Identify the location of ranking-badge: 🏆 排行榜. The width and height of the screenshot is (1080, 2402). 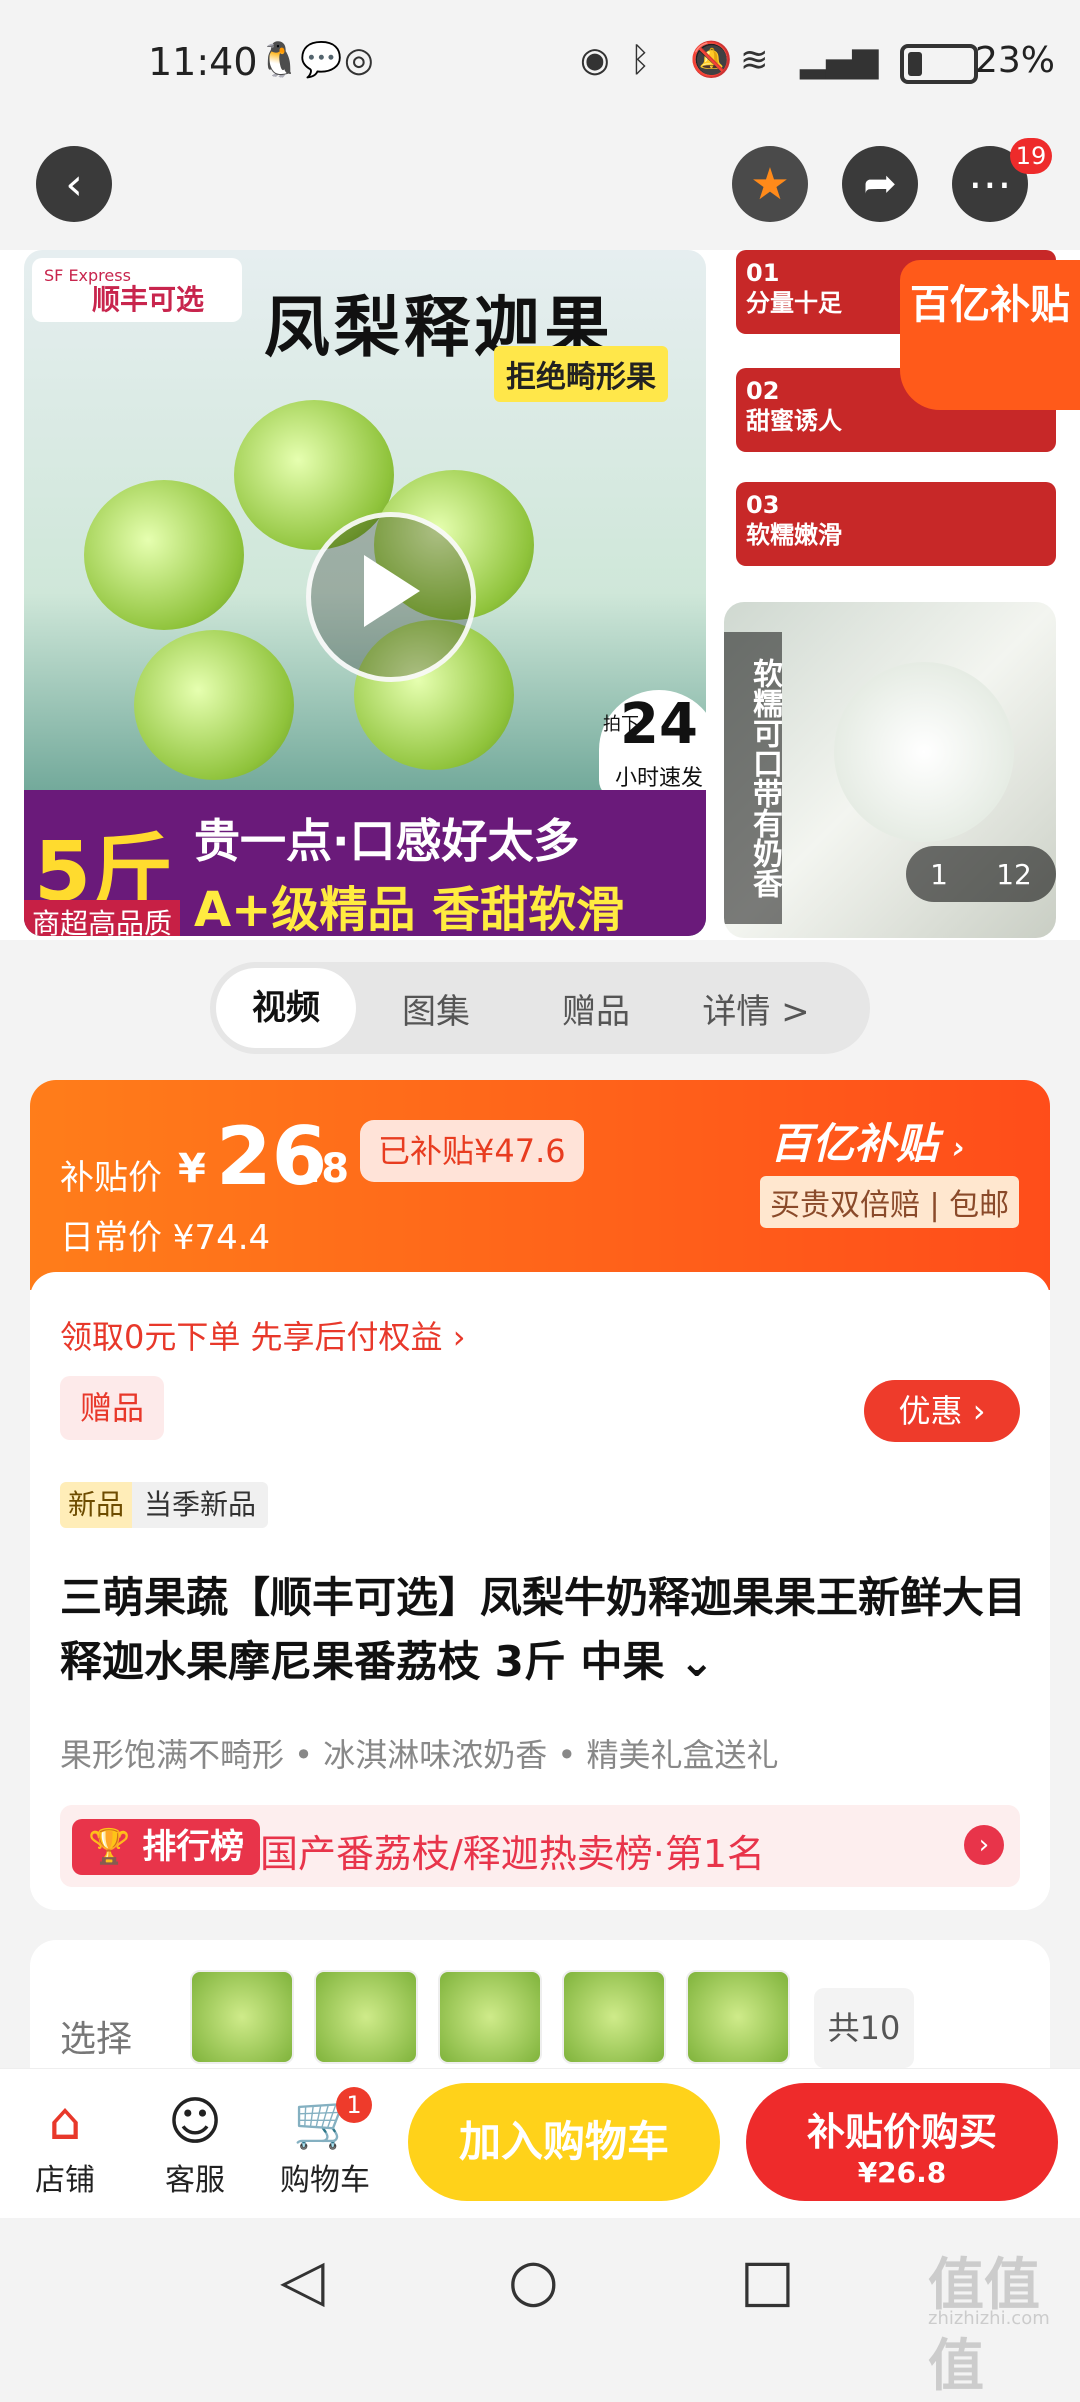
(166, 1847).